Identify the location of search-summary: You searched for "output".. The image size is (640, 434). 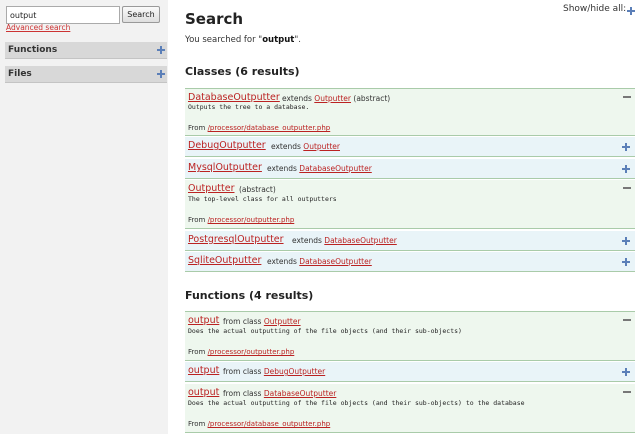
(243, 40).